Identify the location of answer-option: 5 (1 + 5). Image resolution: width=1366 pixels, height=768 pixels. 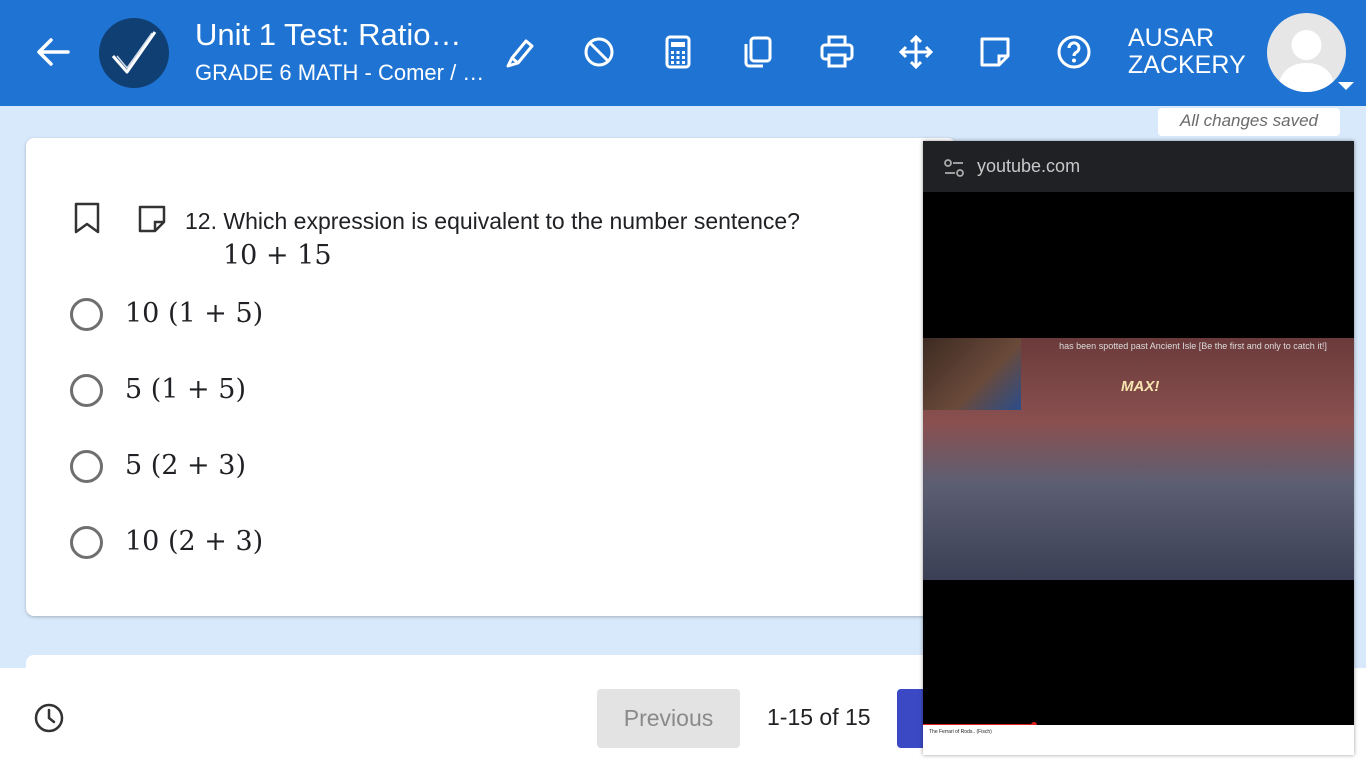
(270, 394).